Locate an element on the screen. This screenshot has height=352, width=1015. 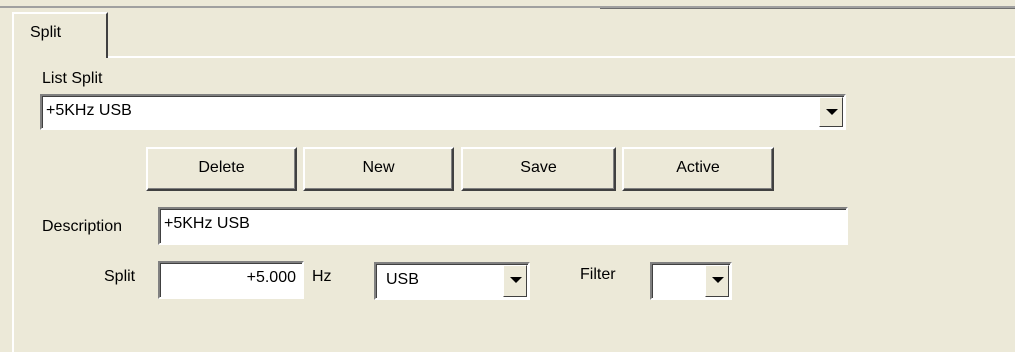
tab-split: Split is located at coordinates (60, 35).